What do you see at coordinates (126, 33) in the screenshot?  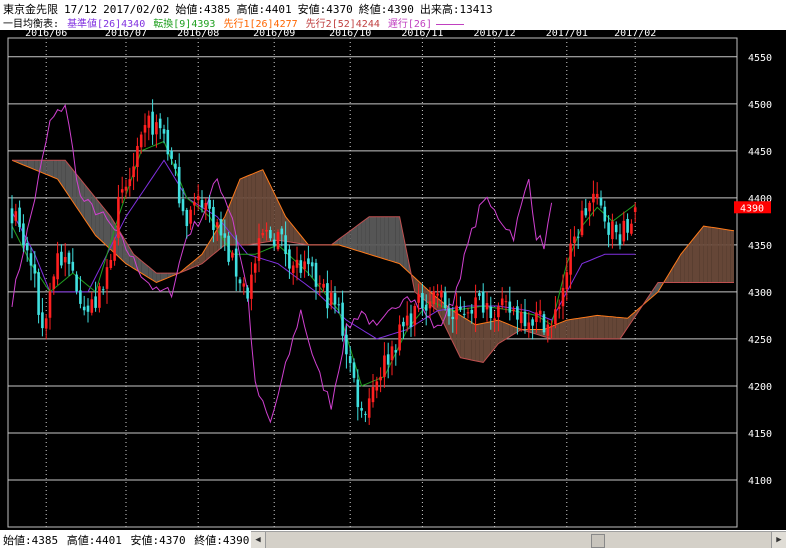 I see `x-tick-label: 2016/07` at bounding box center [126, 33].